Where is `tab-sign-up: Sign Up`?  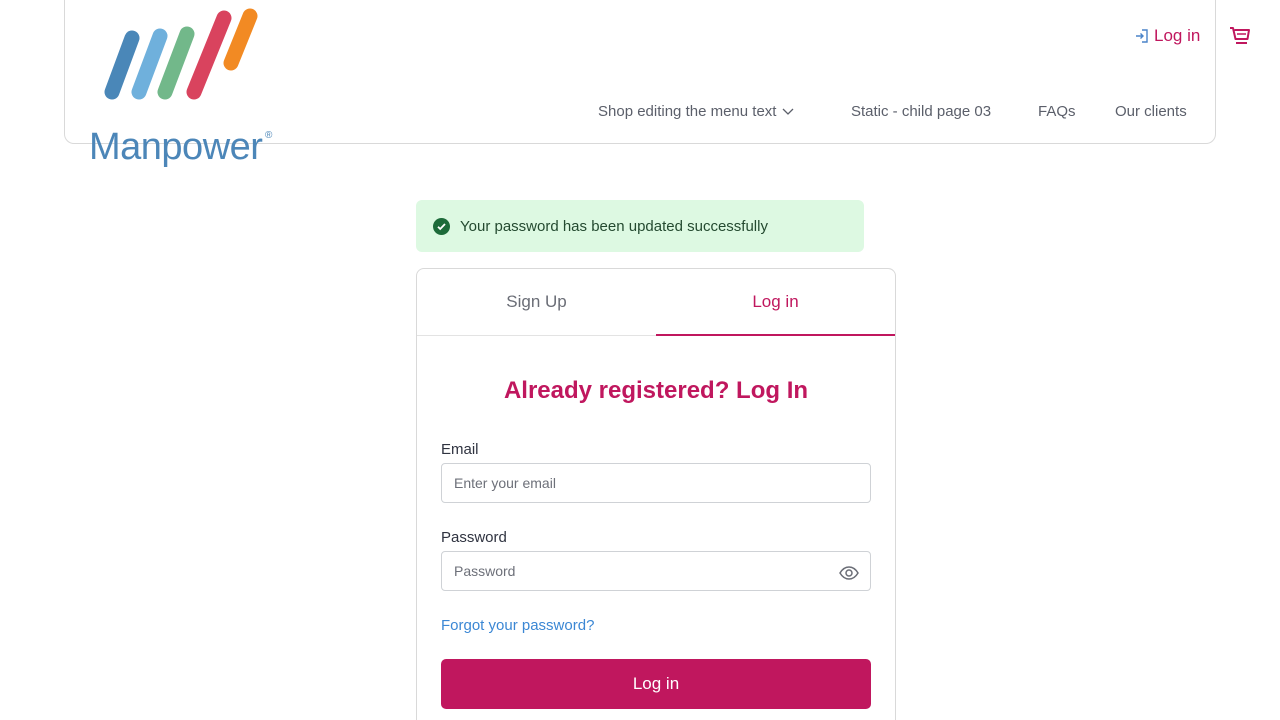
tab-sign-up: Sign Up is located at coordinates (536, 302).